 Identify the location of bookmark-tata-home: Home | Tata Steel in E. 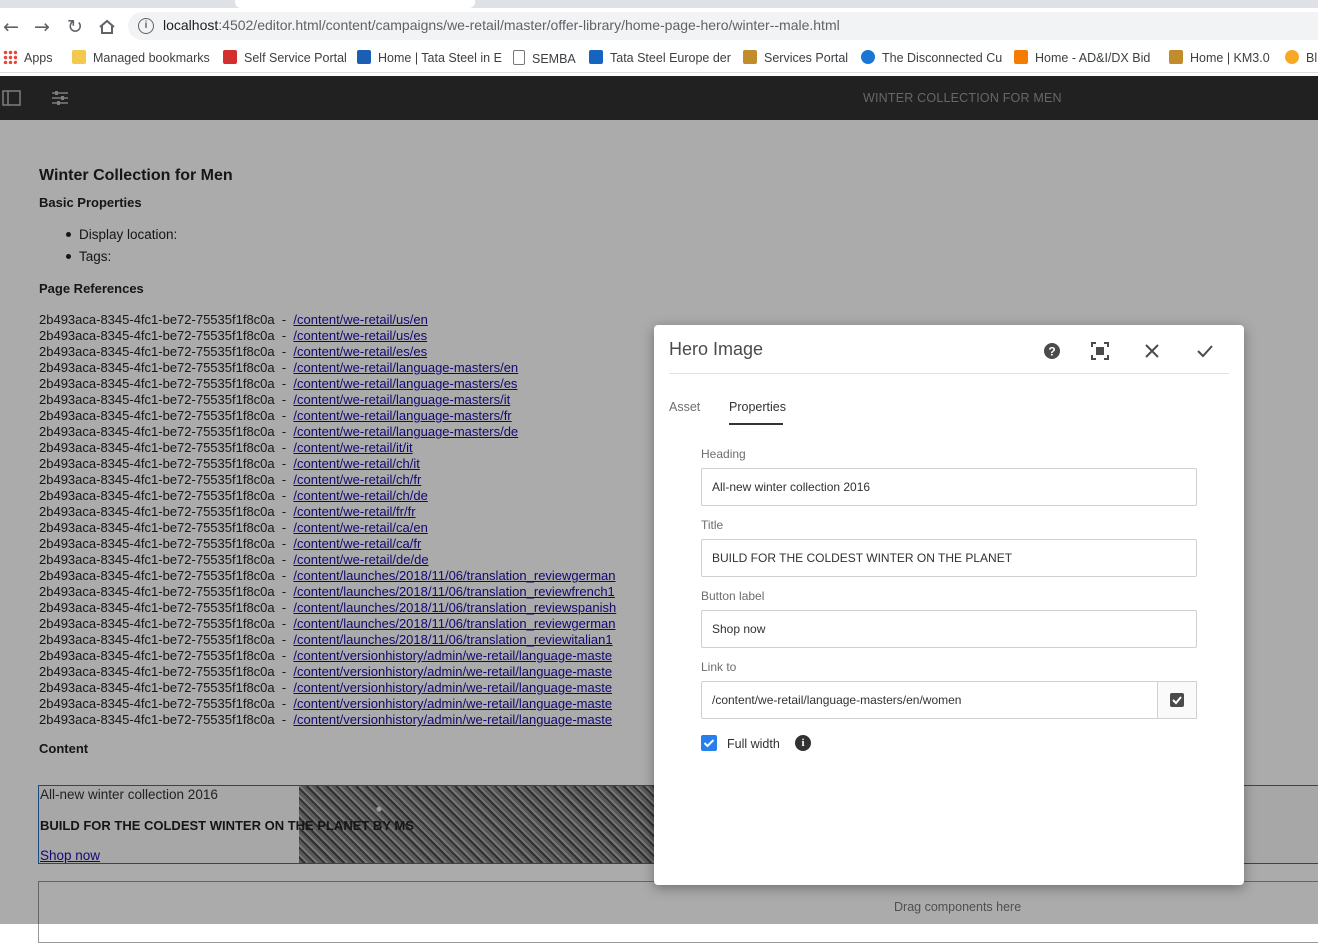
(429, 58).